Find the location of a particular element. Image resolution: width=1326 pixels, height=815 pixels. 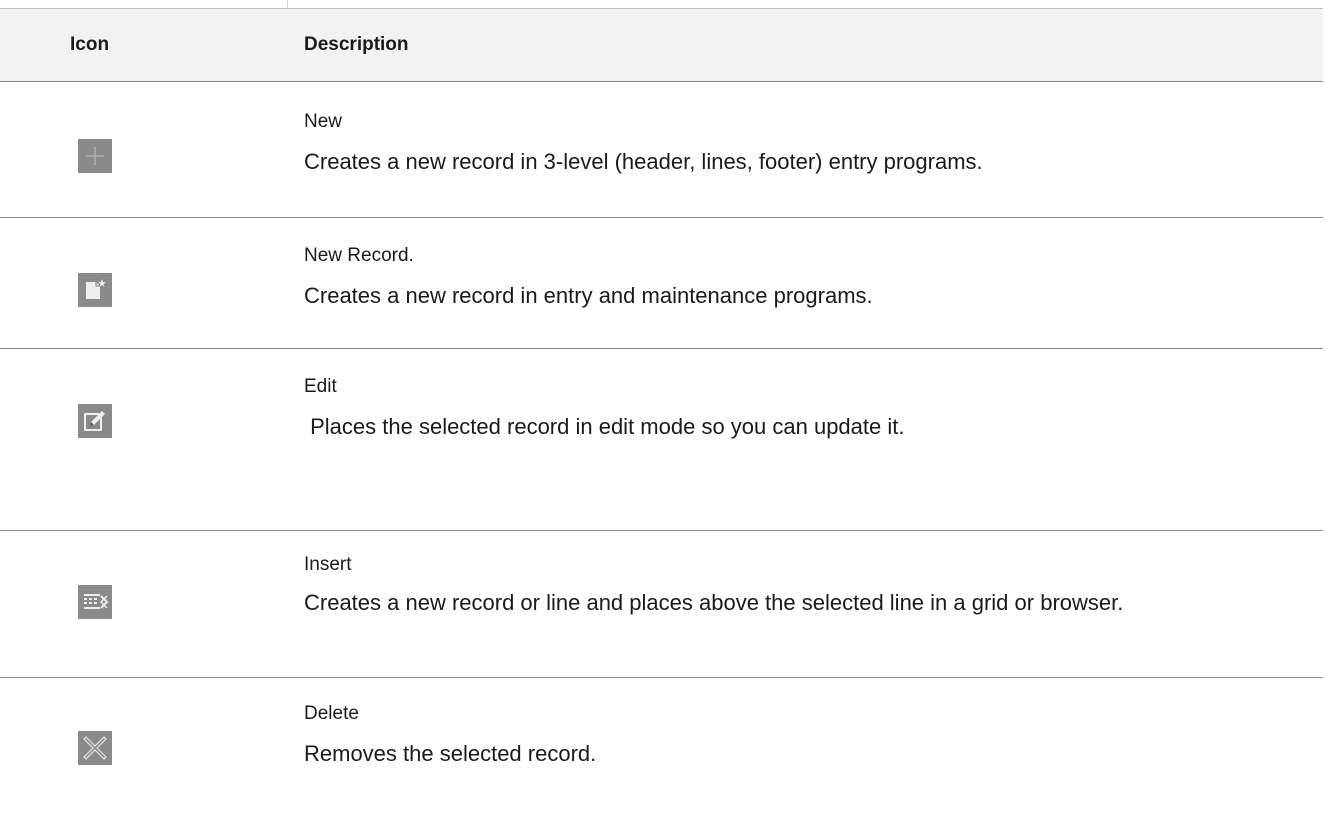

table-row: Delete Removes the selected record. is located at coordinates (661, 738).